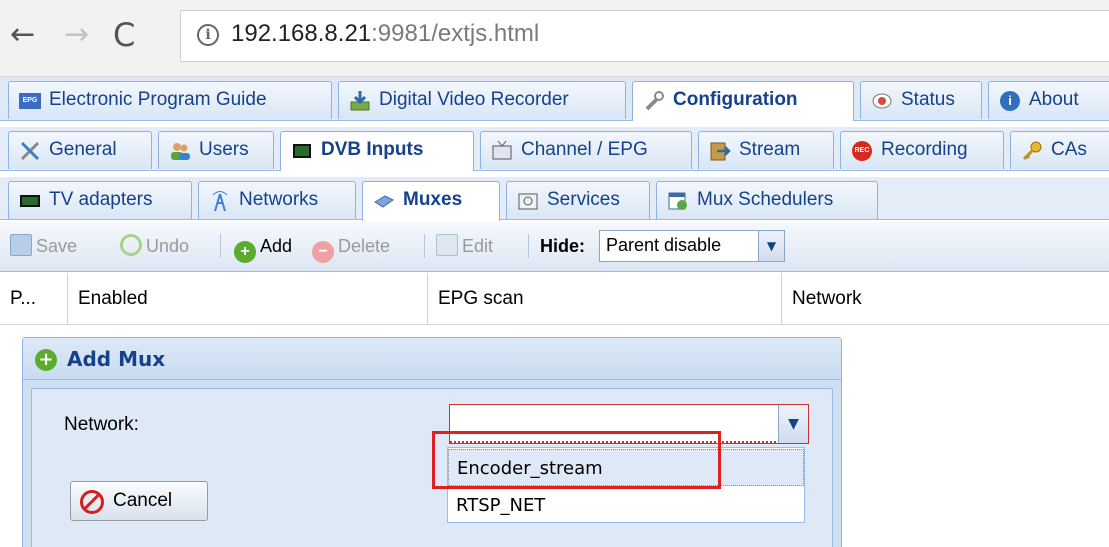  Describe the element at coordinates (720, 151) in the screenshot. I see `stream-icon` at that location.